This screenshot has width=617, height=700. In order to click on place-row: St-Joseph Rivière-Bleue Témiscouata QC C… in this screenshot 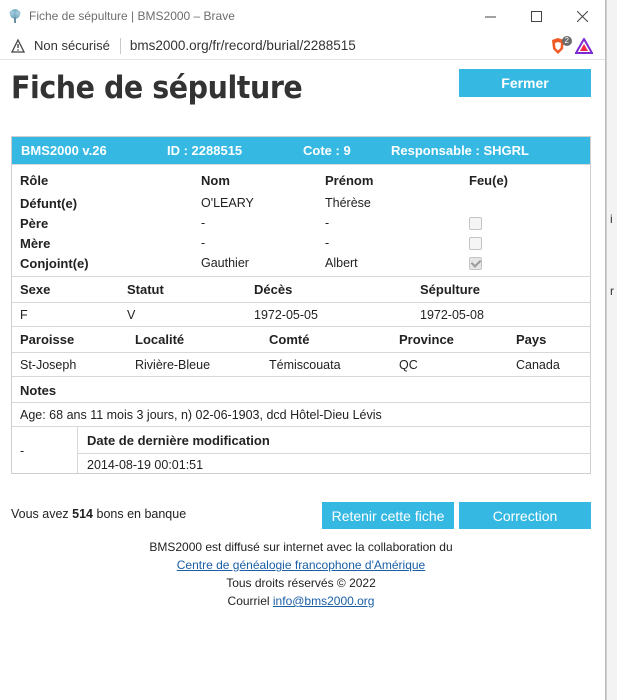, I will do `click(301, 364)`.